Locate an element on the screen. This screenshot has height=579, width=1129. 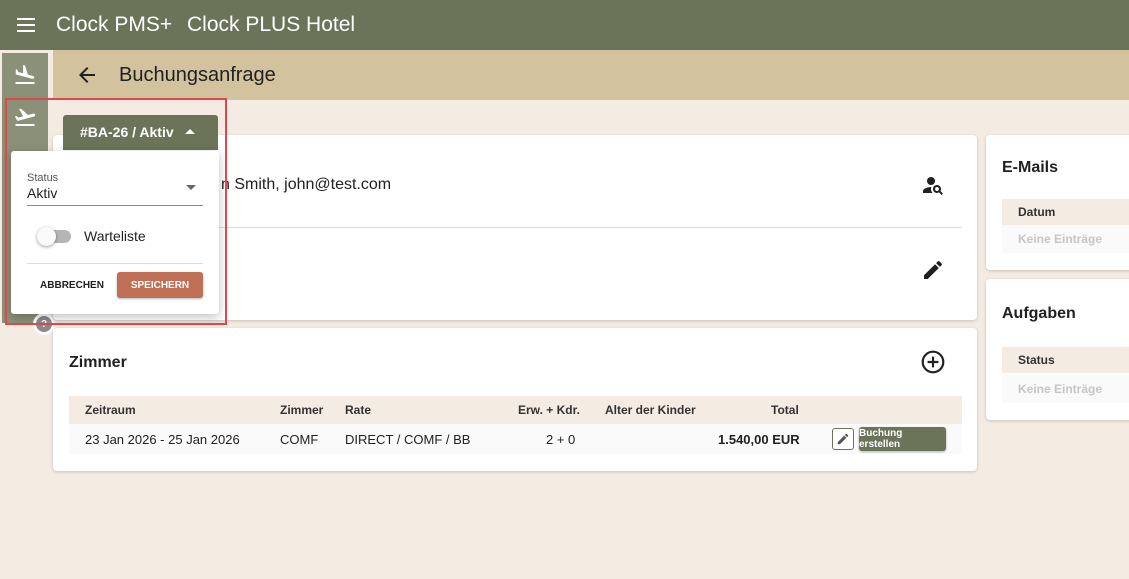
tasks-title: Aufgaben is located at coordinates (1039, 313).